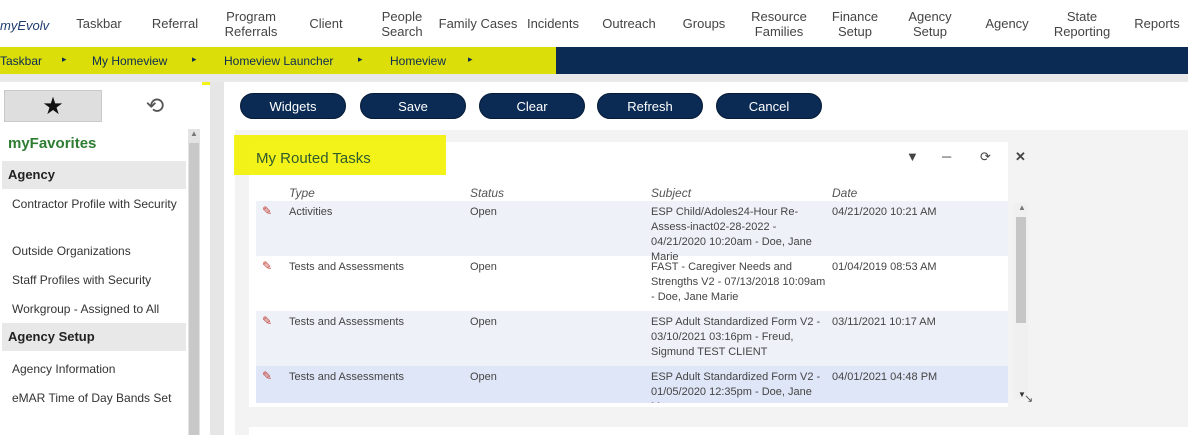  Describe the element at coordinates (418, 61) in the screenshot. I see `breadcrumb-homeview: Homeview` at that location.